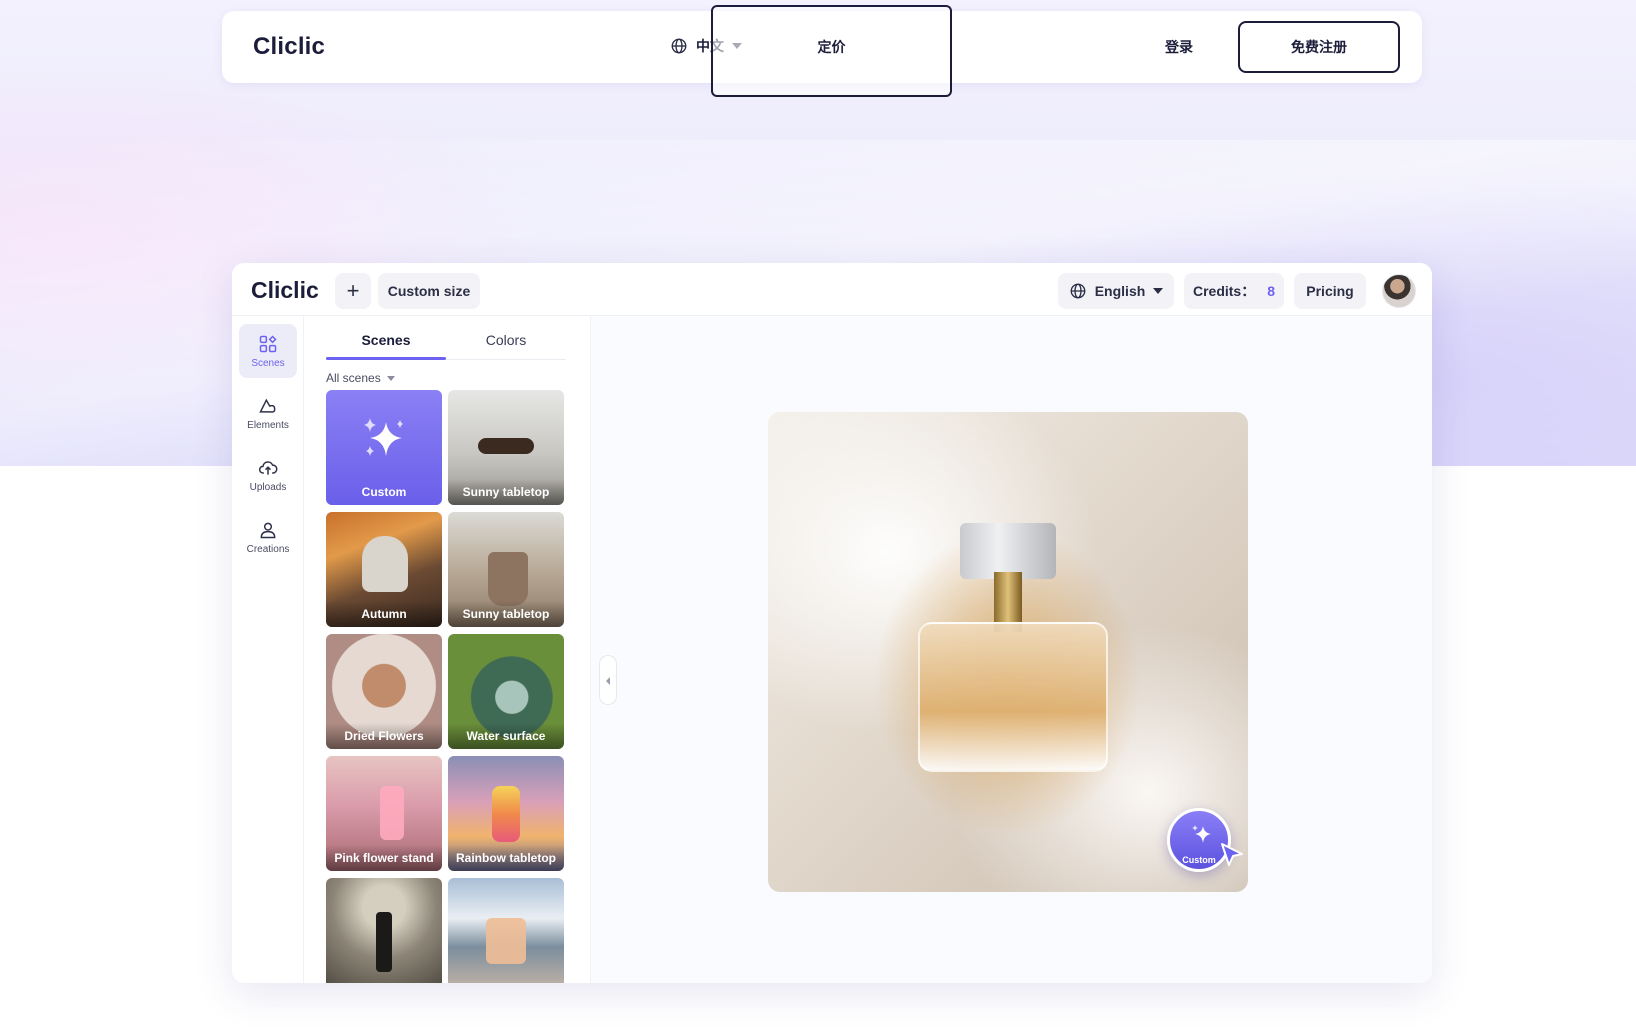 This screenshot has height=1031, width=1636. Describe the element at coordinates (608, 680) in the screenshot. I see `collapse-panel-button` at that location.